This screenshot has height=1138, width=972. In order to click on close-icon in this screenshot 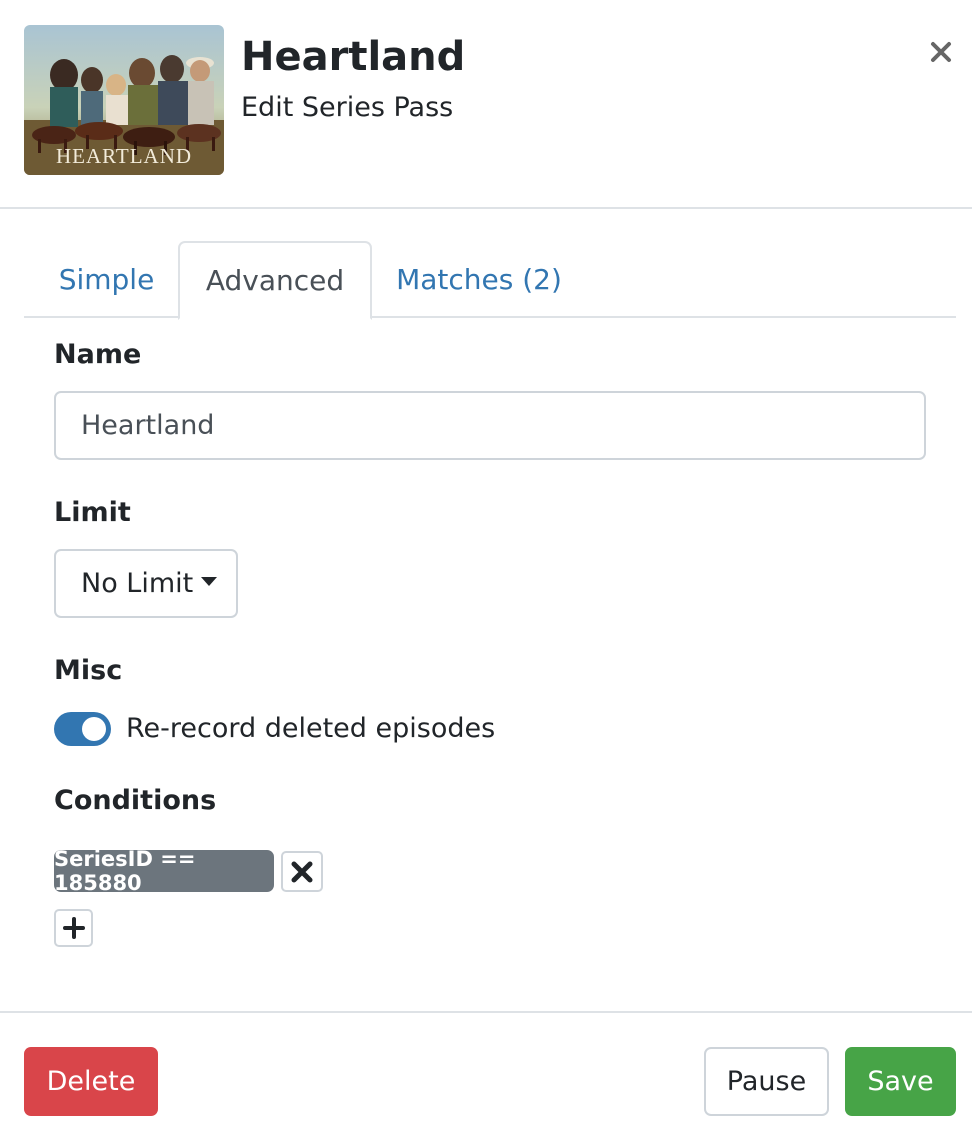, I will do `click(941, 52)`.